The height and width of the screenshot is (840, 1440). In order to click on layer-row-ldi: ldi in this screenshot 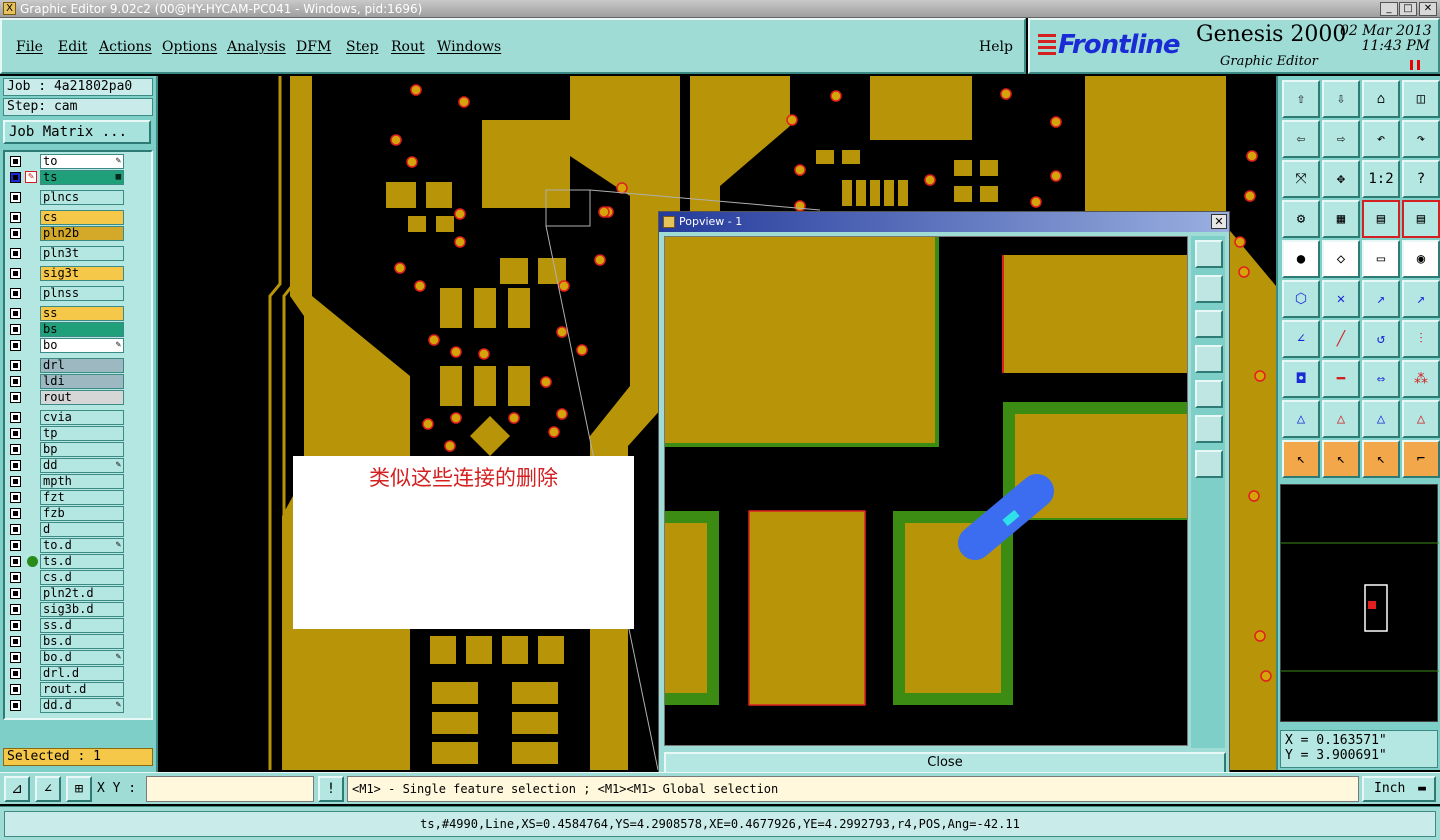, I will do `click(77, 381)`.